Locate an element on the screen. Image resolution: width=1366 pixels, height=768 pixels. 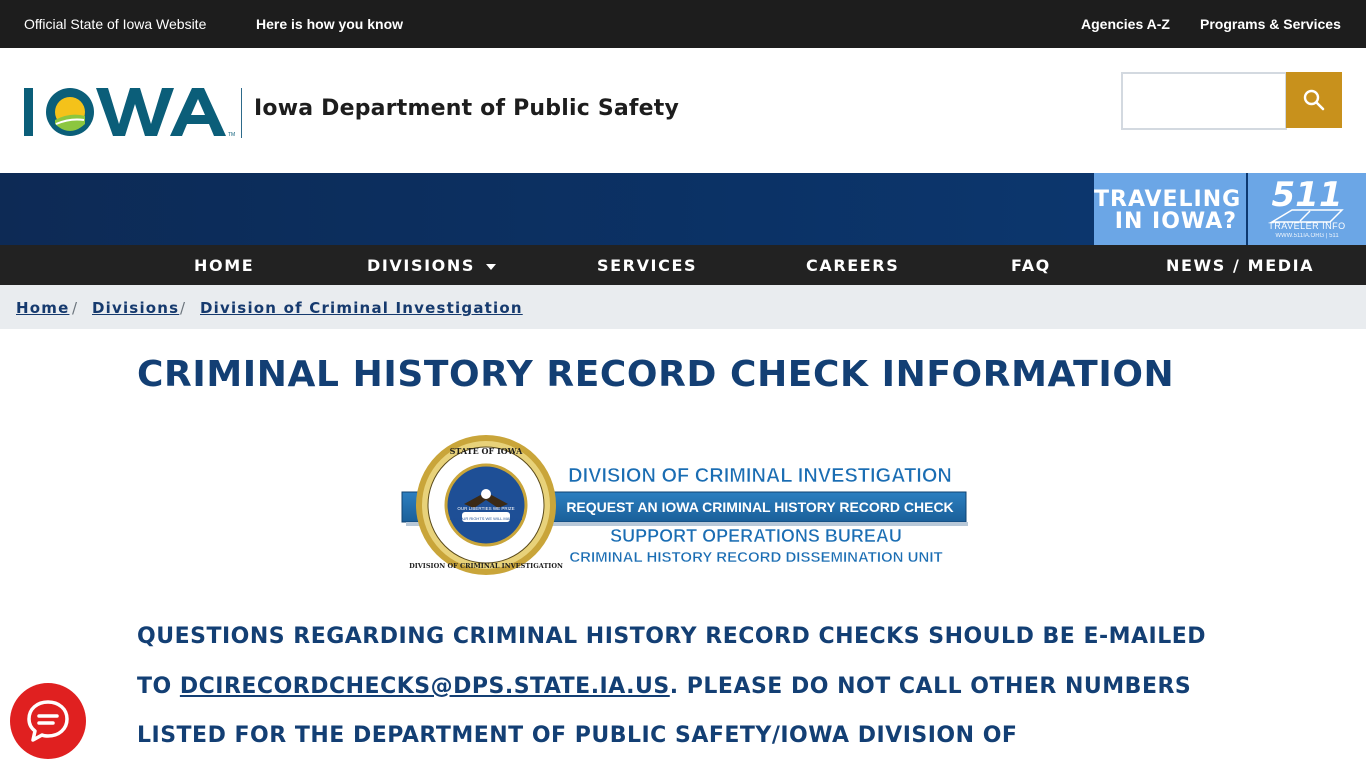
traveler-info-511-link: 511 TRAVELER INFO WWW.511IA.ORG | 511 is located at coordinates (1307, 209).